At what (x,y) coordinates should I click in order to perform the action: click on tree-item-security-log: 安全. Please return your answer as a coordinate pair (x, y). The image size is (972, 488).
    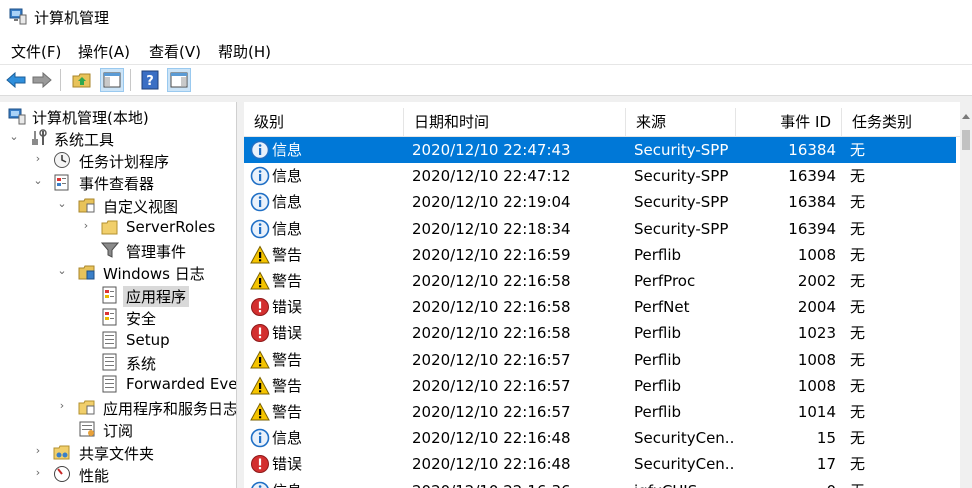
    Looking at the image, I should click on (118, 317).